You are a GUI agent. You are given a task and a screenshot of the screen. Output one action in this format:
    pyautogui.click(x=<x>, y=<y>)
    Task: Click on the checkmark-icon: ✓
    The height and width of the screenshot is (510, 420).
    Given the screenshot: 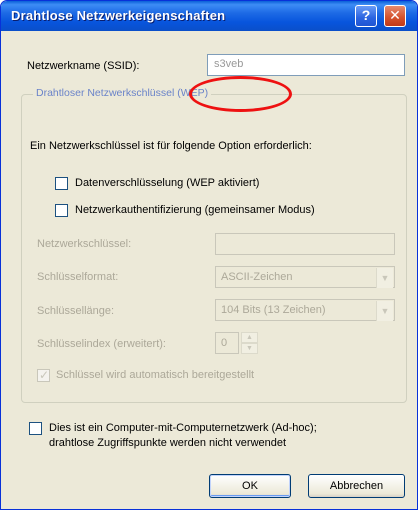 What is the action you would take?
    pyautogui.click(x=44, y=375)
    